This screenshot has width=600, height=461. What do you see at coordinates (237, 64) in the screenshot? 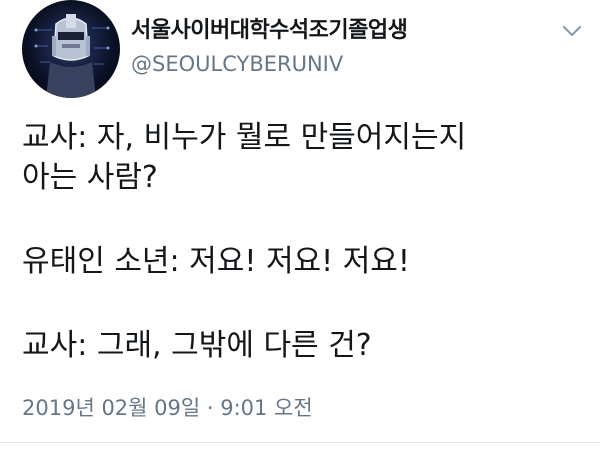
I see `user-handle: @SEOULCYBERUNIV` at bounding box center [237, 64].